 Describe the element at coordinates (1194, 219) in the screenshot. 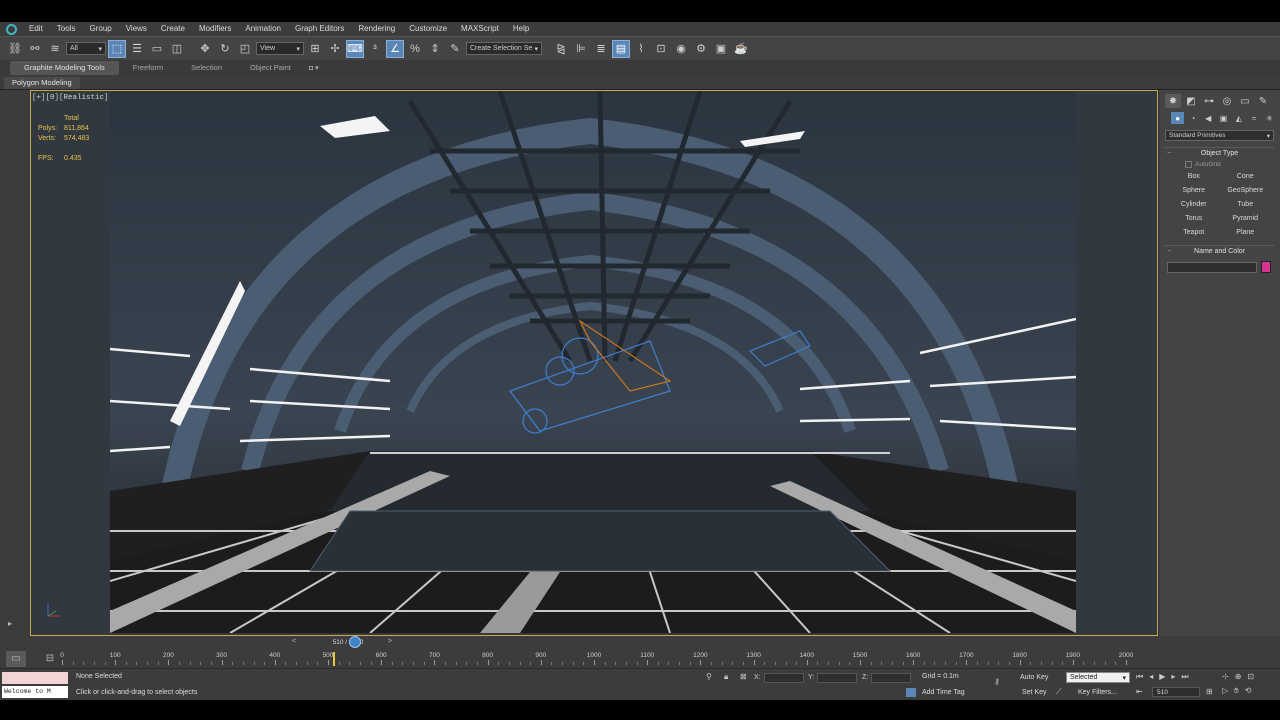

I see `torus-button: Torus` at that location.